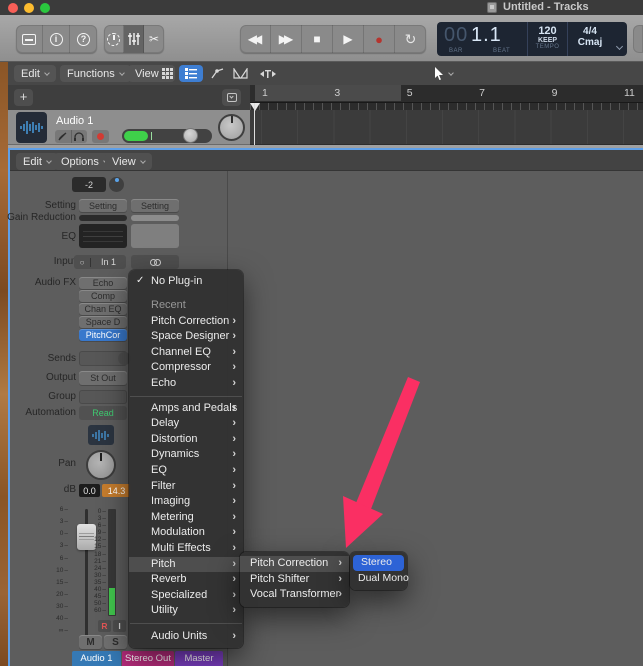 This screenshot has height=666, width=643. I want to click on menu-item-amps-and-pedals: Amps and Pedals ›, so click(186, 409).